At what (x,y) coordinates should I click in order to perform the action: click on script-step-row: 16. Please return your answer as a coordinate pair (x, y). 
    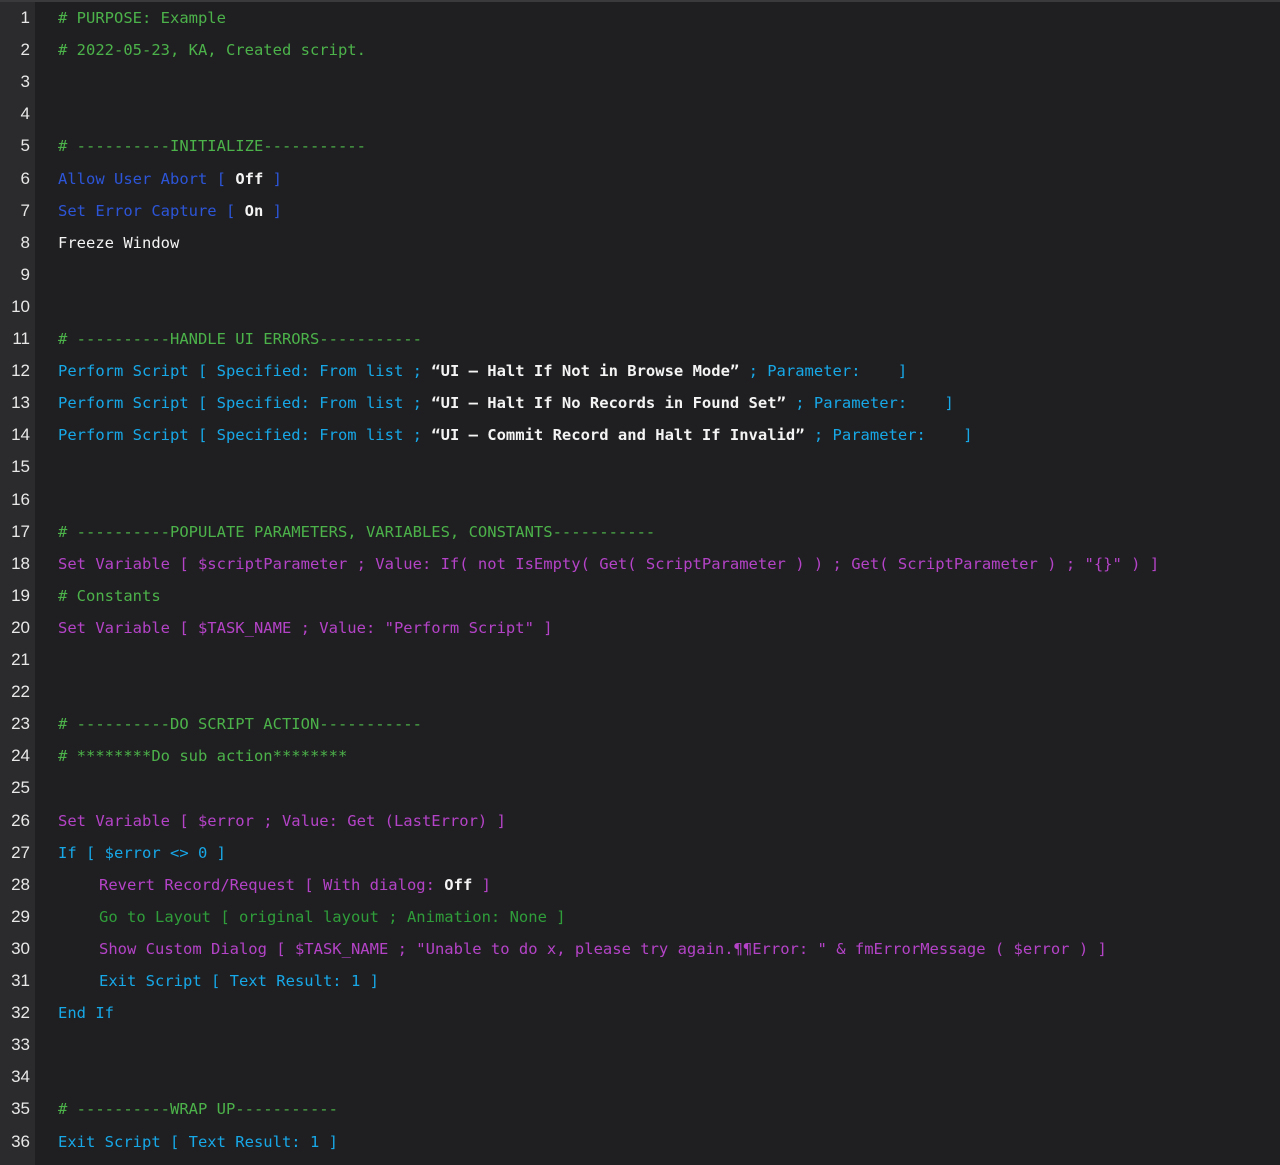
    Looking at the image, I should click on (645, 500).